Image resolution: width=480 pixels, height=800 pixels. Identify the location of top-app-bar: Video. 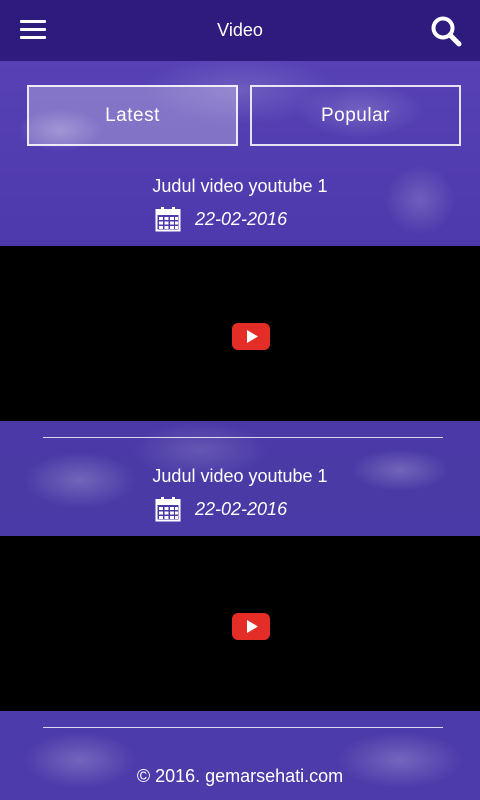
(240, 30).